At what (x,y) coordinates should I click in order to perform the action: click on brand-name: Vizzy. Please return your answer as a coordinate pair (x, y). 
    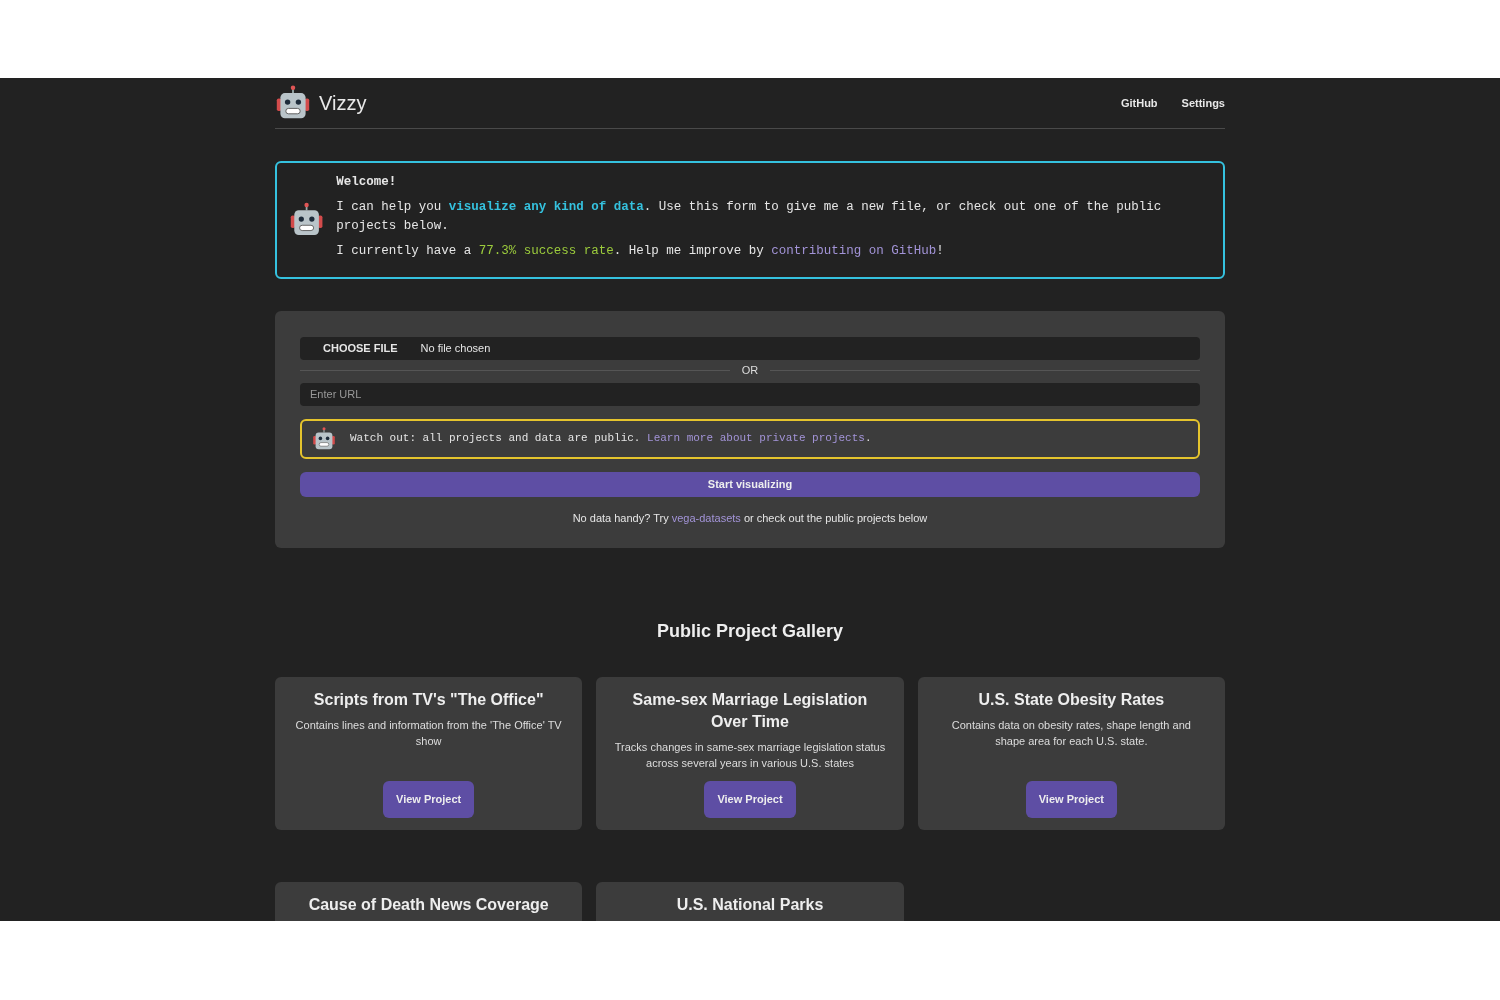
    Looking at the image, I should click on (343, 103).